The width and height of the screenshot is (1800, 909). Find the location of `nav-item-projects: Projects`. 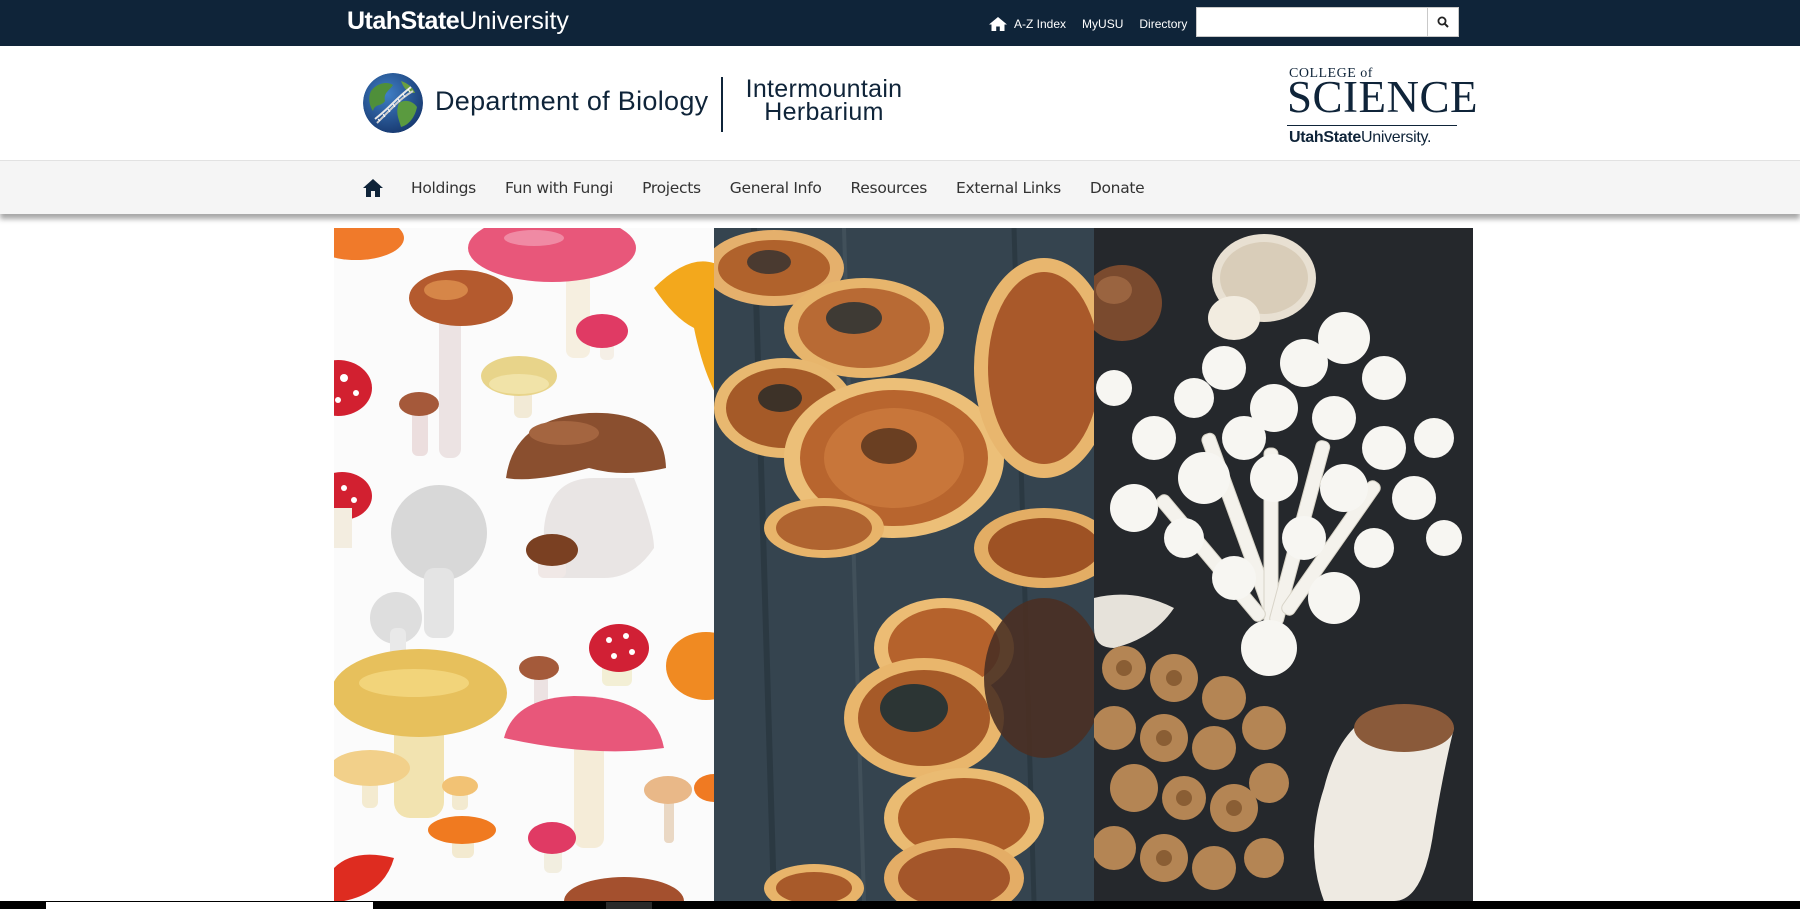

nav-item-projects: Projects is located at coordinates (671, 188).